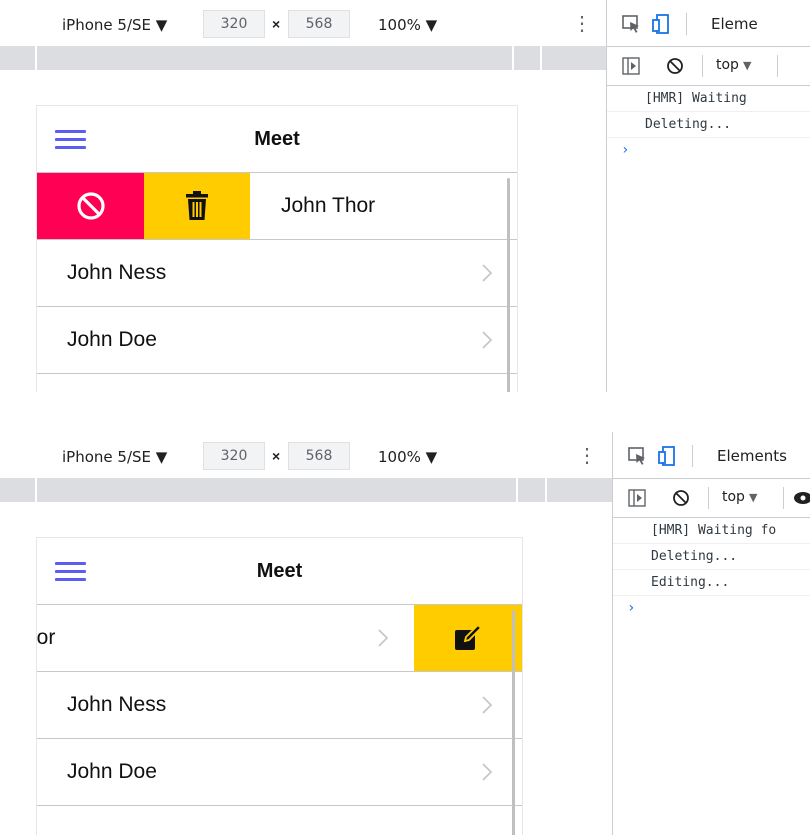 The height and width of the screenshot is (835, 810). Describe the element at coordinates (708, 99) in the screenshot. I see `console-line: [HMR] Waiting` at that location.